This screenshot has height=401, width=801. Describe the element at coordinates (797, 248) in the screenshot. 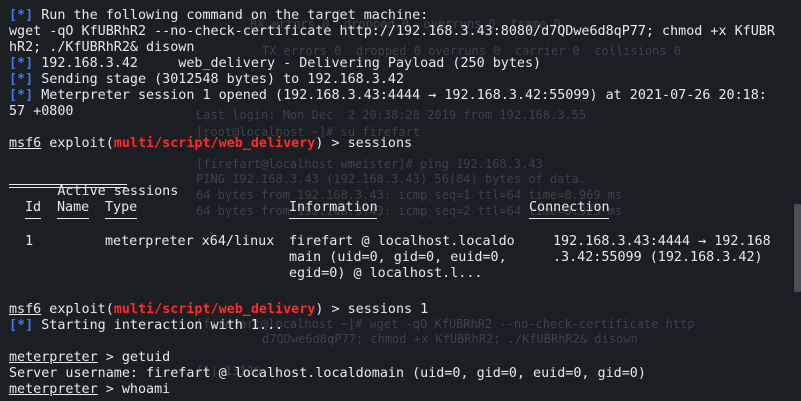

I see `scrollbar-thumb` at that location.